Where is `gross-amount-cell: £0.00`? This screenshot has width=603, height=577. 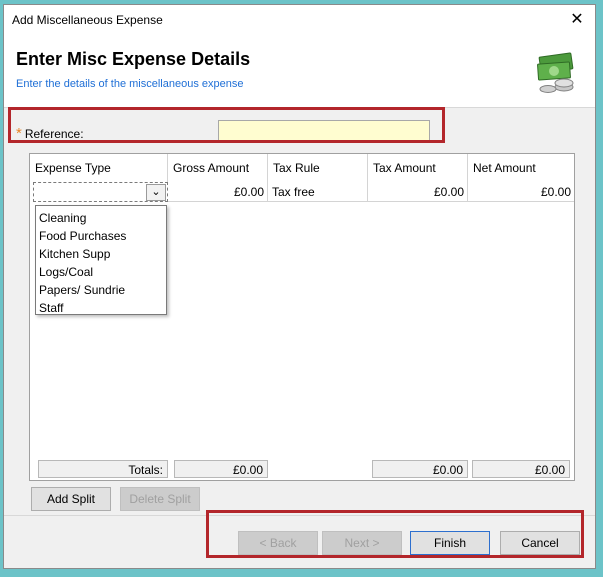
gross-amount-cell: £0.00 is located at coordinates (218, 192).